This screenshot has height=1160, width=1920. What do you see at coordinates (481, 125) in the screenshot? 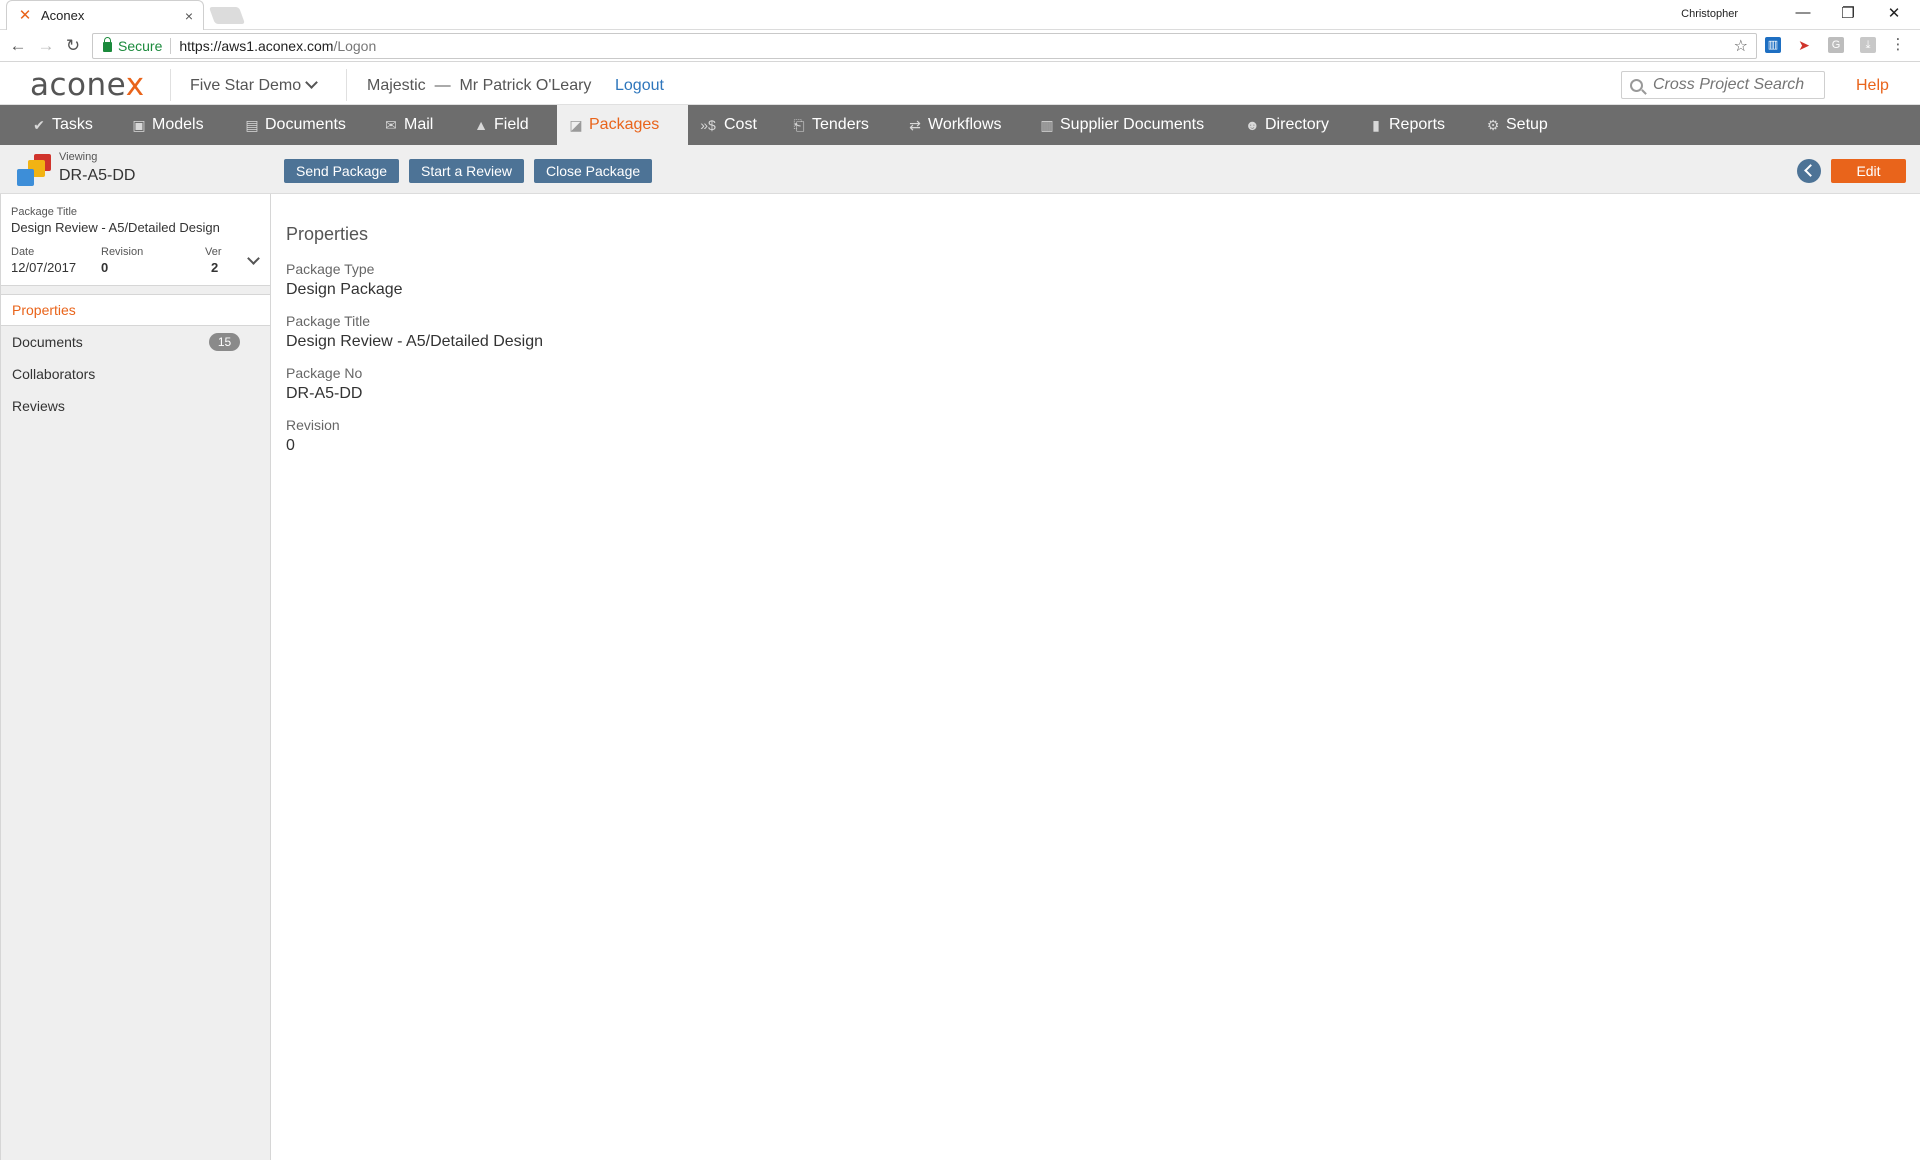
I see `field-icon: ▲` at bounding box center [481, 125].